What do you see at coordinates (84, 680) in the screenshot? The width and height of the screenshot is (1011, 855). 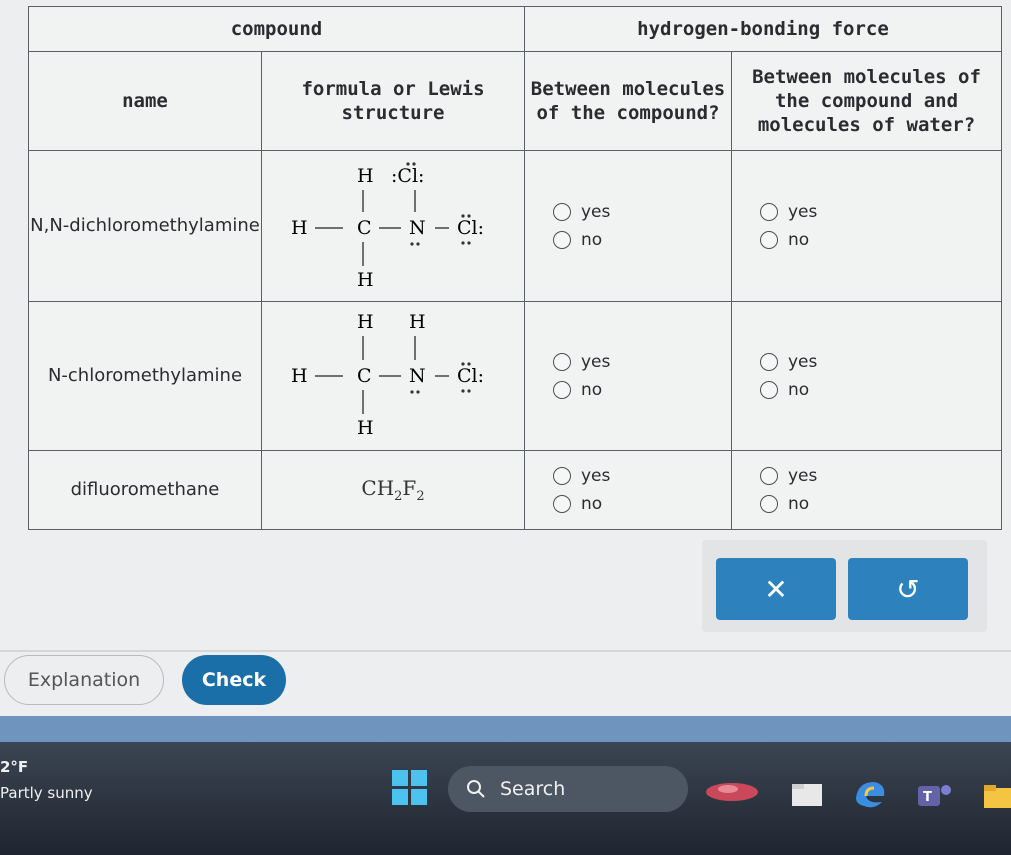 I see `explanation-button: Explanation` at bounding box center [84, 680].